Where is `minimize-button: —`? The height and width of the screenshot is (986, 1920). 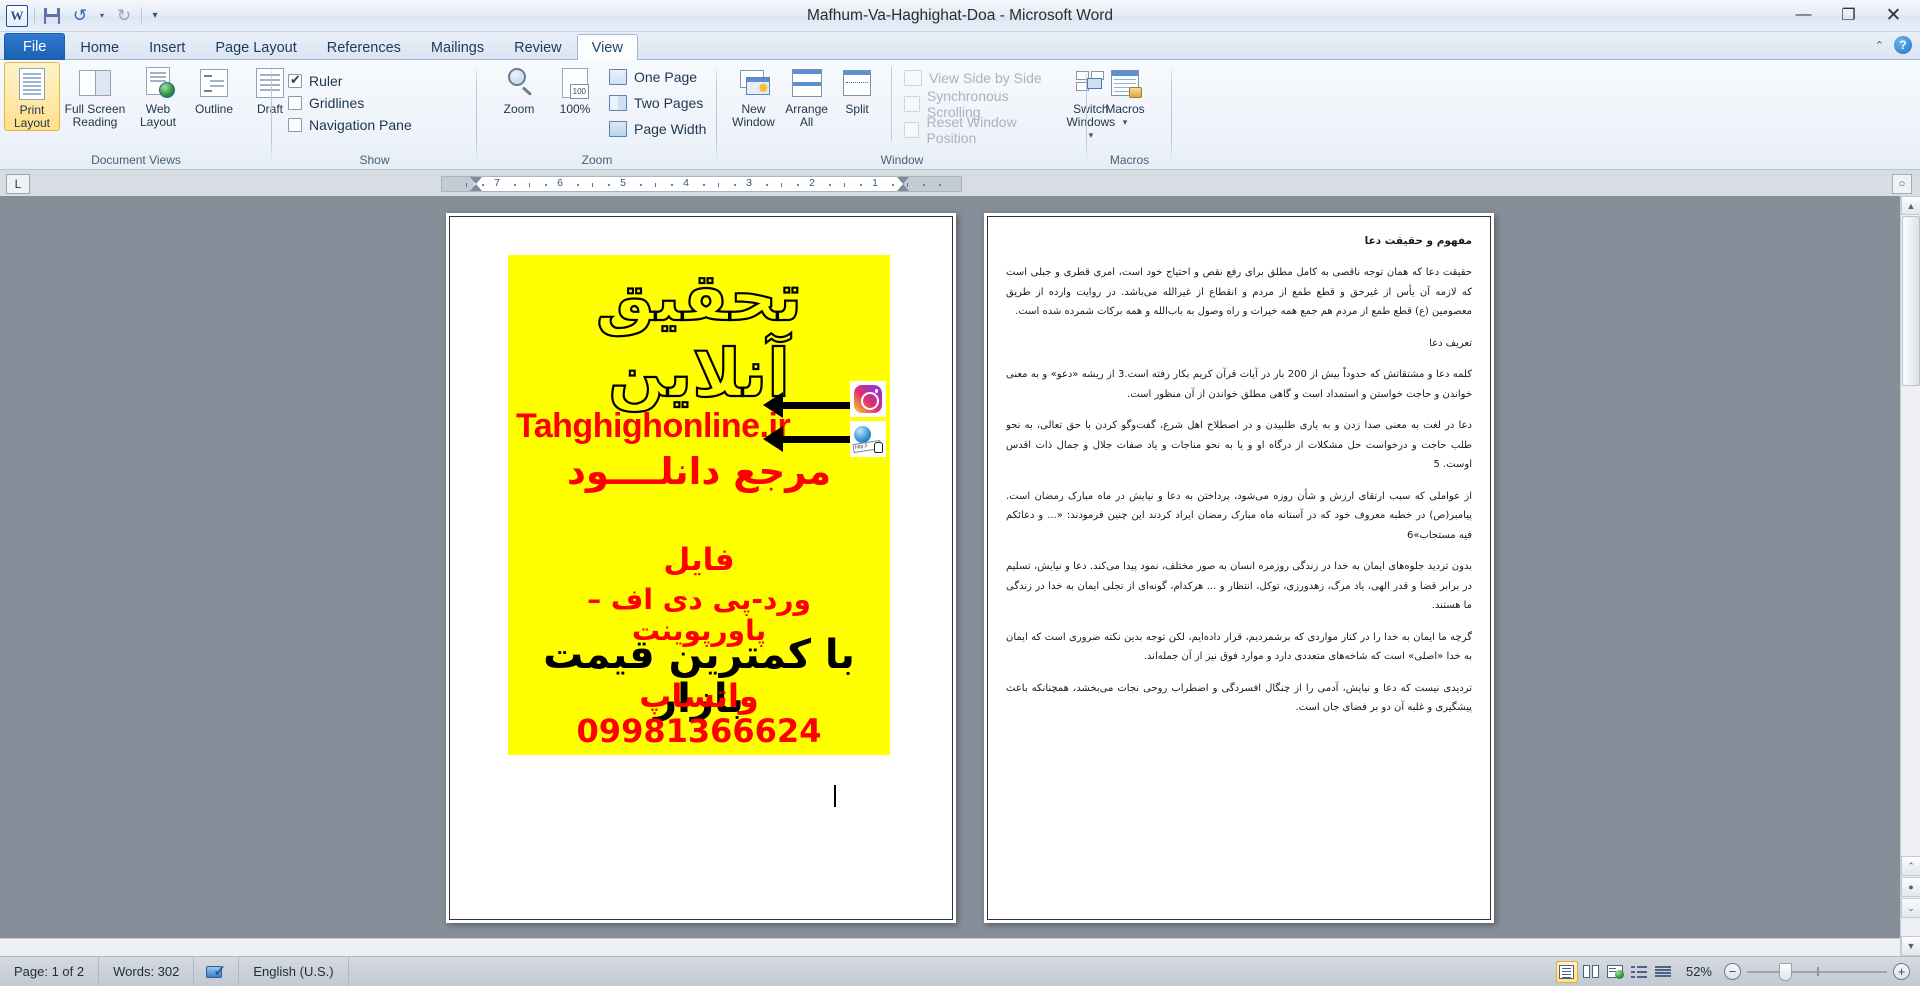 minimize-button: — is located at coordinates (1803, 15).